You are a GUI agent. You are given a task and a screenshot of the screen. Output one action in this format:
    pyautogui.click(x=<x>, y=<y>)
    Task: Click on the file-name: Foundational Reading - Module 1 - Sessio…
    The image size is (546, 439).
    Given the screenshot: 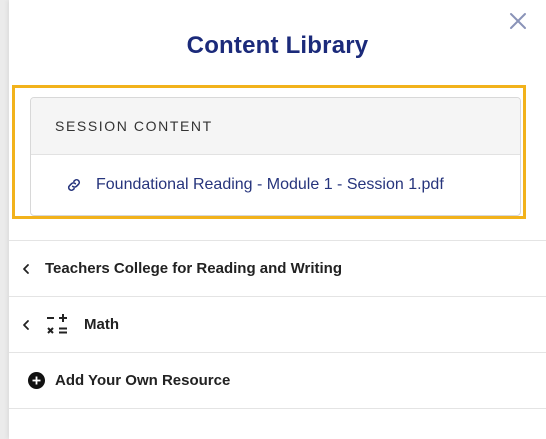 What is the action you would take?
    pyautogui.click(x=270, y=184)
    